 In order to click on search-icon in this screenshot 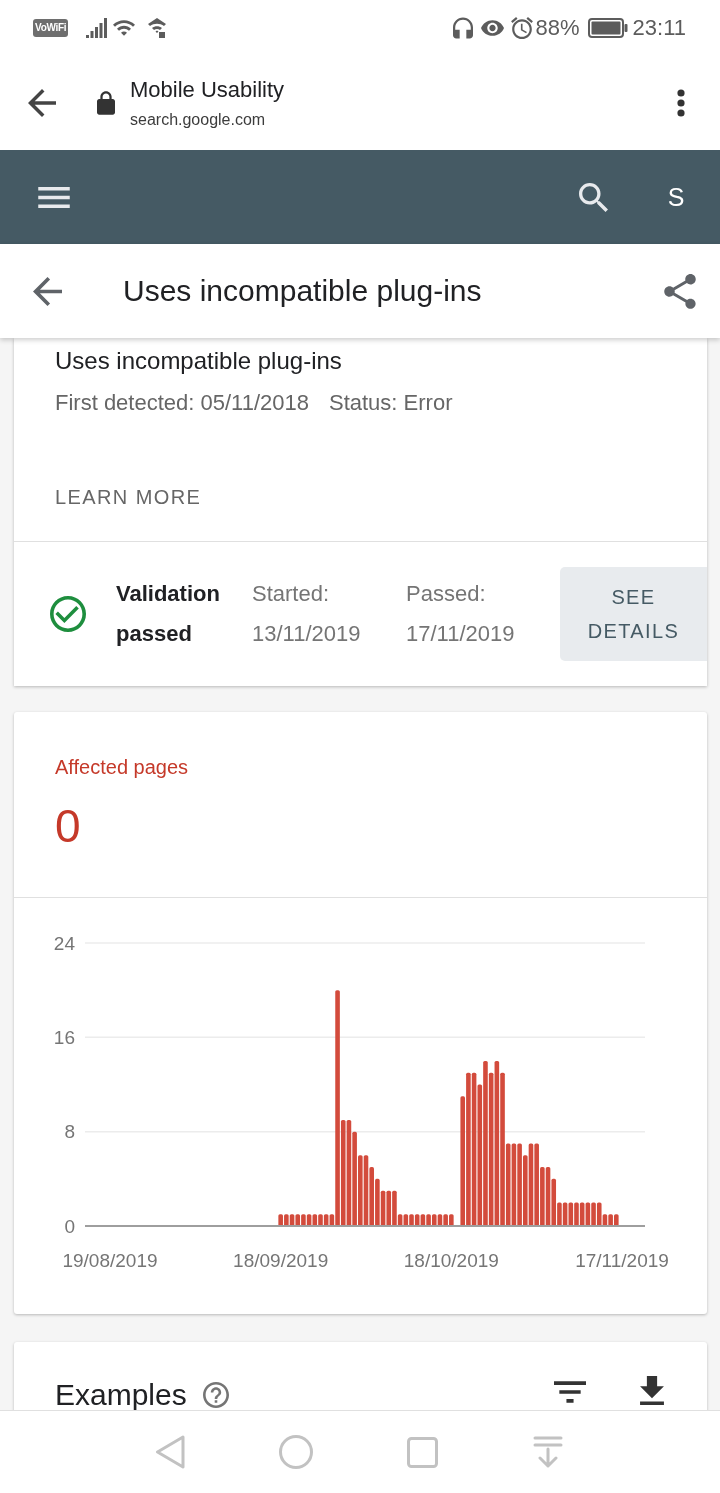, I will do `click(593, 197)`.